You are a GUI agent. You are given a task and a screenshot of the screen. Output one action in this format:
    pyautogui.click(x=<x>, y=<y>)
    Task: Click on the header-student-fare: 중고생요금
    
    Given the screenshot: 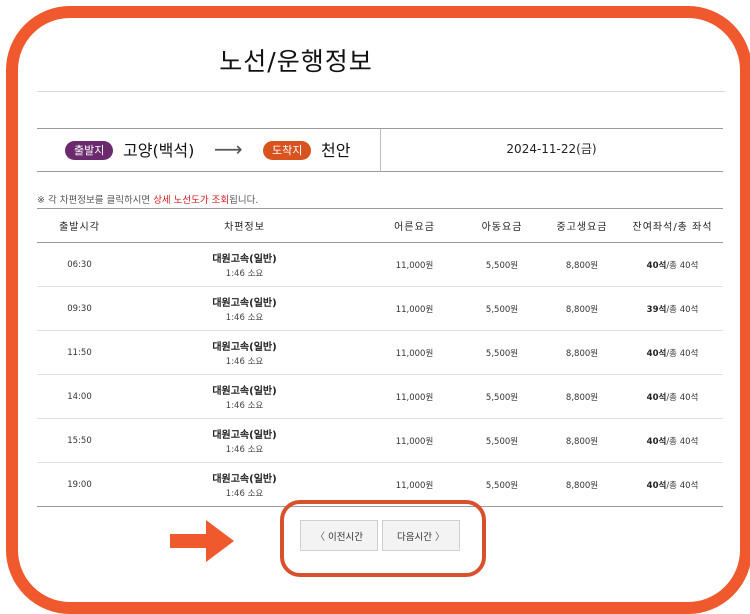 What is the action you would take?
    pyautogui.click(x=582, y=225)
    